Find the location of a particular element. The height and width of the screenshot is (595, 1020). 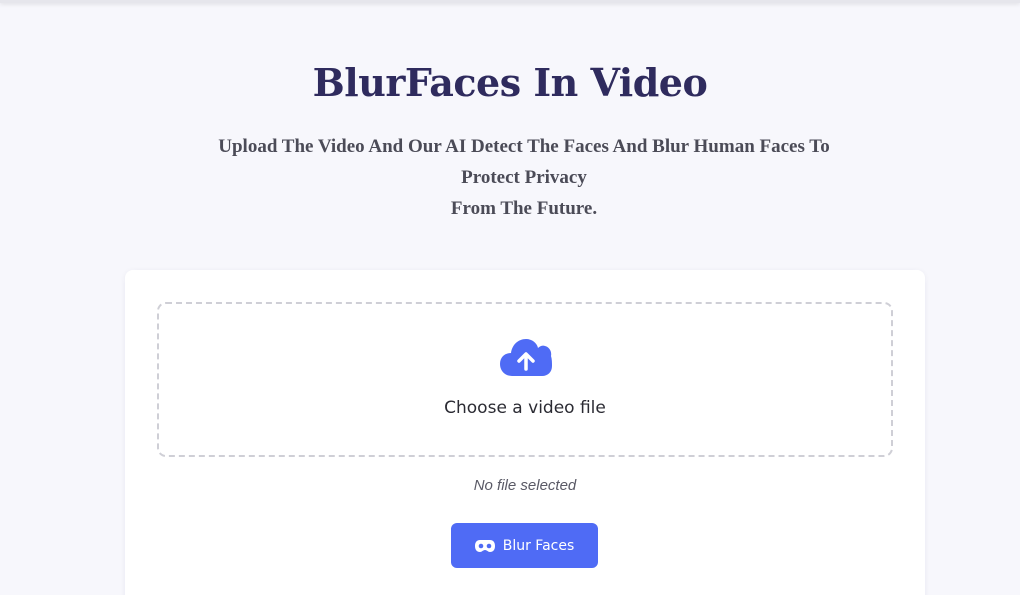

page-title: BlurFaces In Video is located at coordinates (510, 82).